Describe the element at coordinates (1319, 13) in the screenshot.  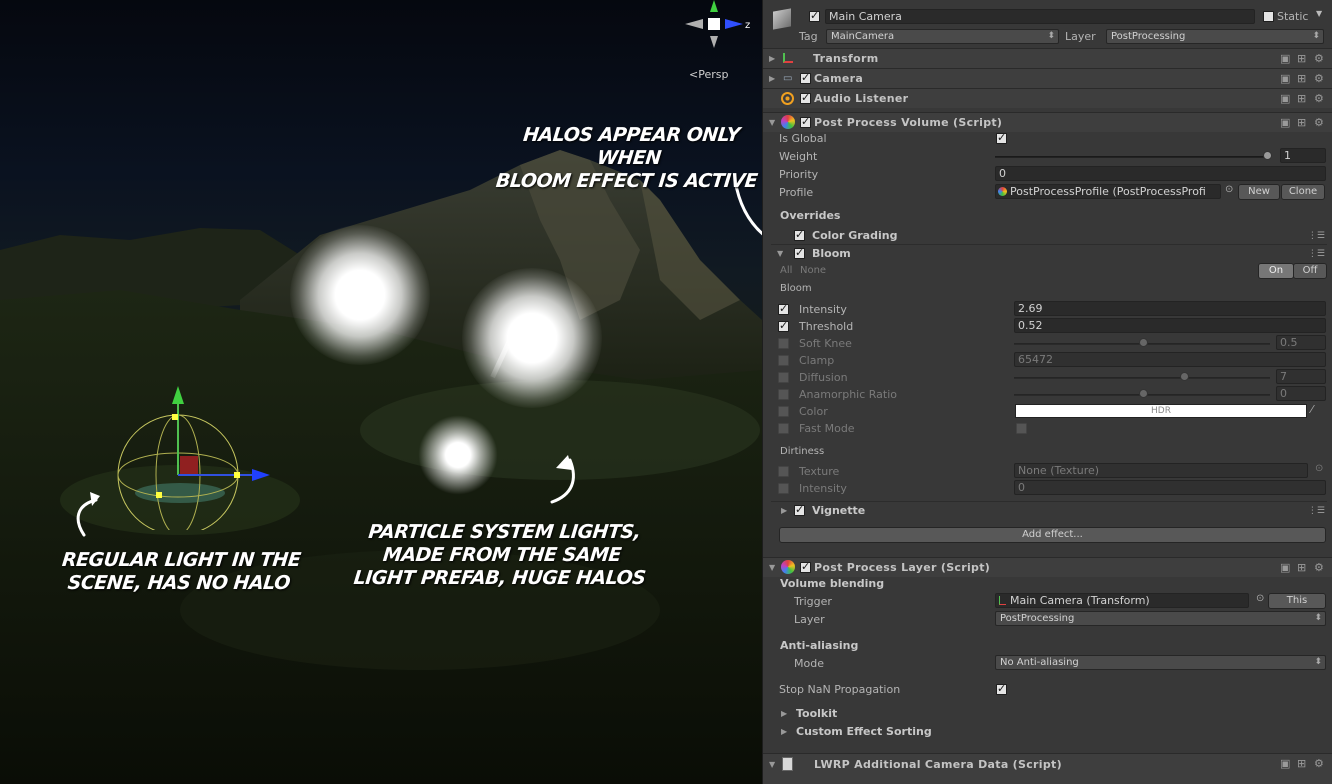
I see `static-dropdown-icon: ▼` at that location.